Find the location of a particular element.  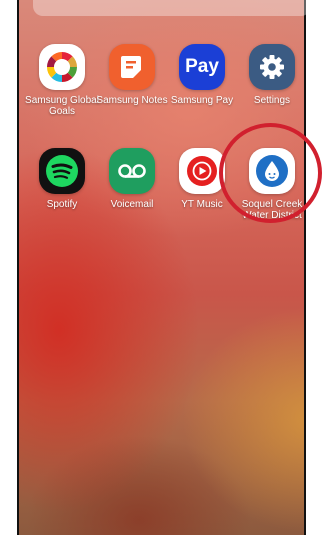

highlight-circle is located at coordinates (270, 173).